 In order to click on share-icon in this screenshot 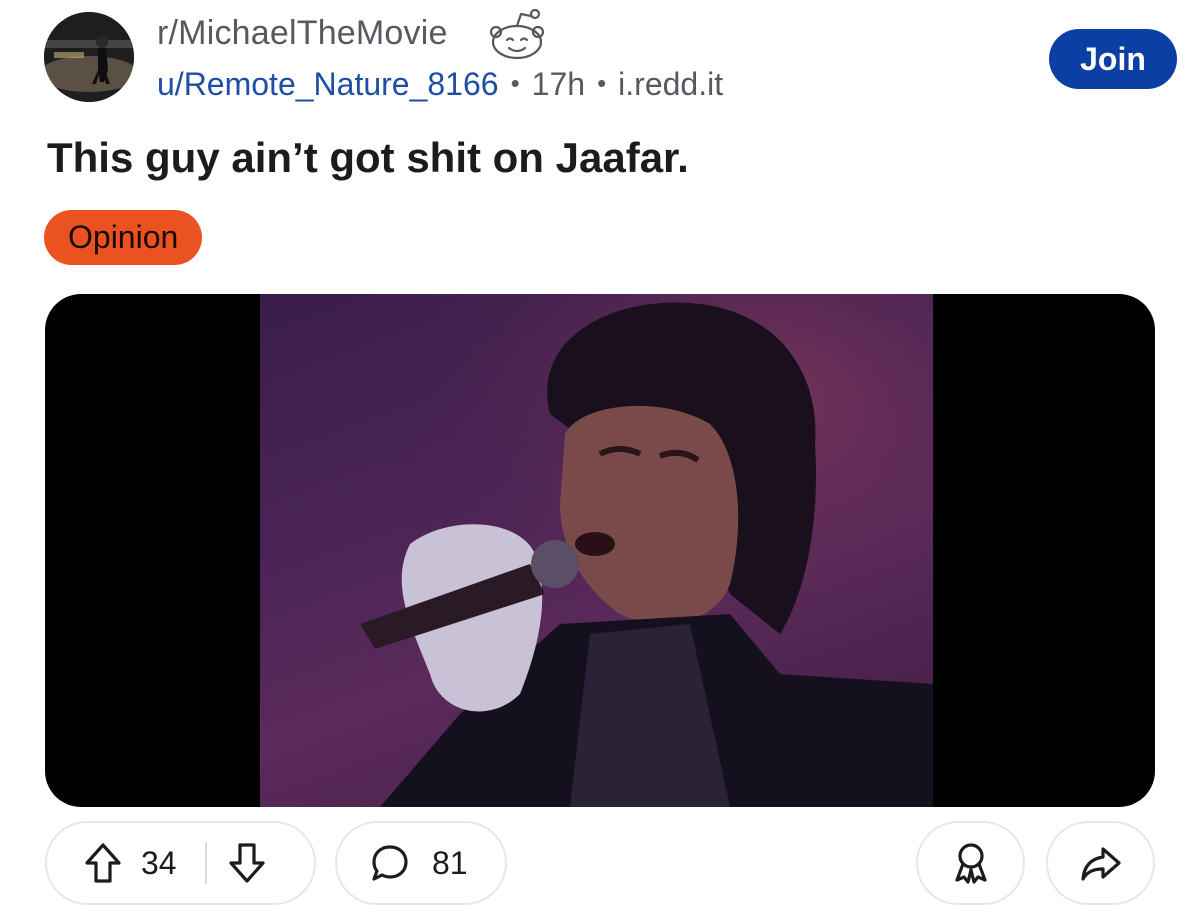, I will do `click(1100, 864)`.